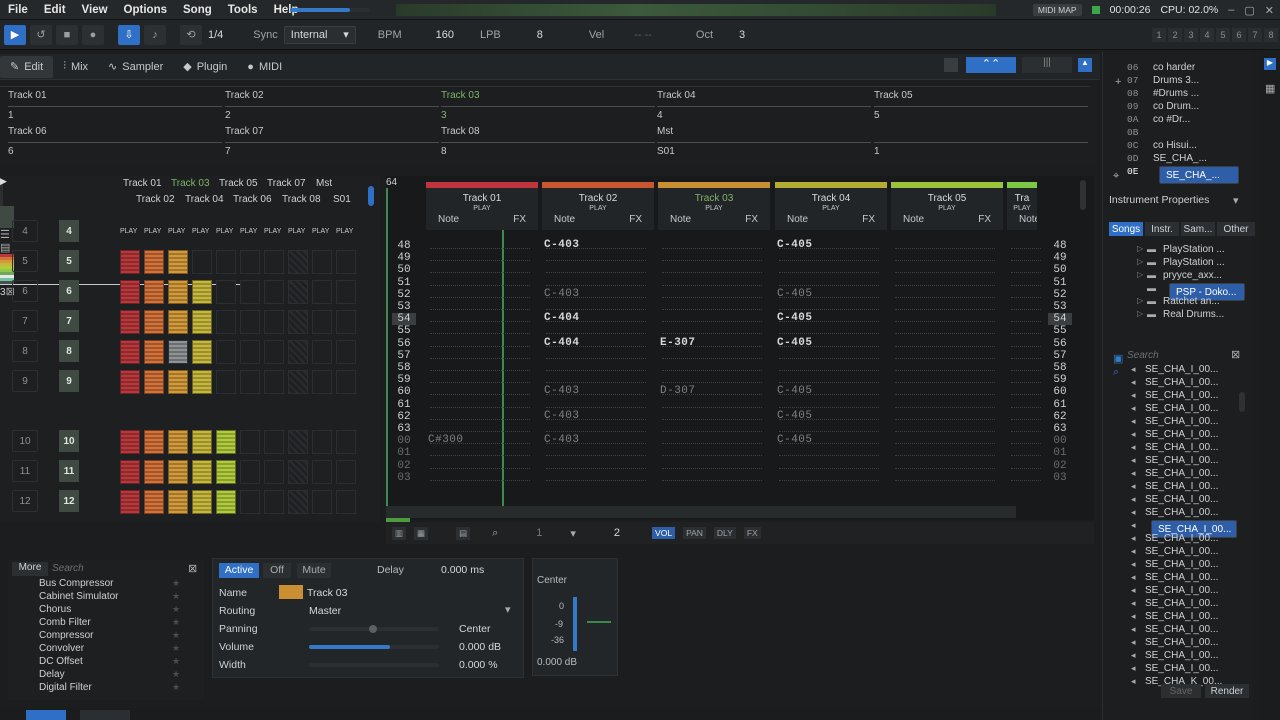 Image resolution: width=1280 pixels, height=720 pixels. Describe the element at coordinates (215, 35) in the screenshot. I see `pattern-position: 1/4` at that location.